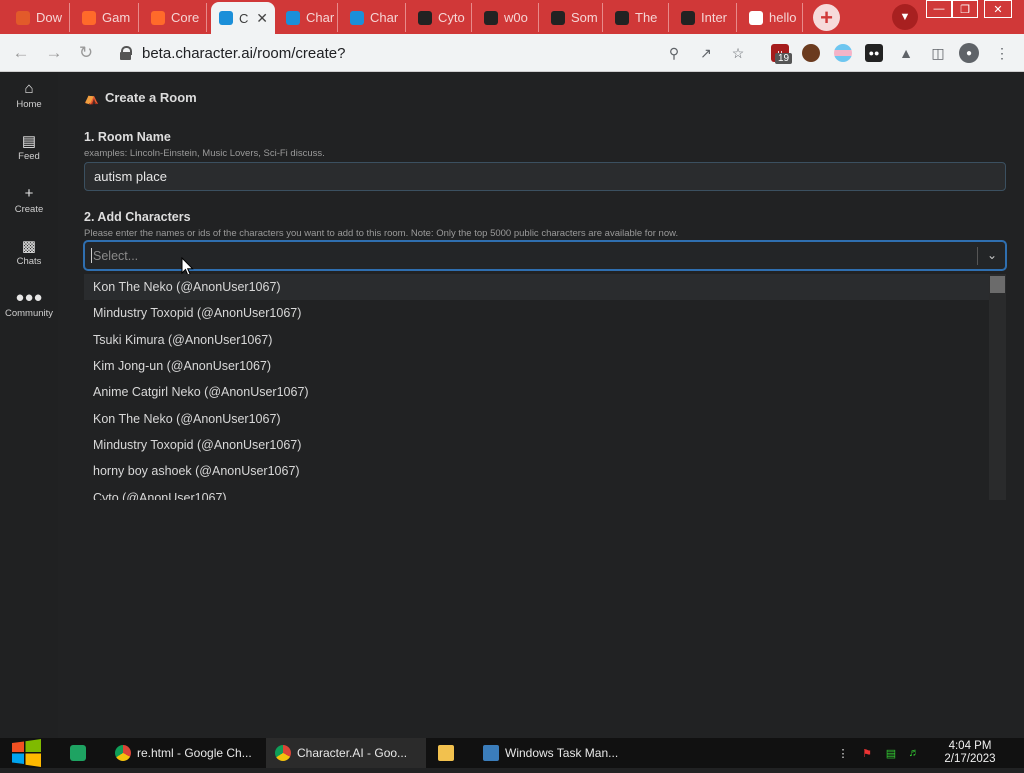 The image size is (1024, 773). What do you see at coordinates (688, 17) in the screenshot?
I see `archive-icon` at bounding box center [688, 17].